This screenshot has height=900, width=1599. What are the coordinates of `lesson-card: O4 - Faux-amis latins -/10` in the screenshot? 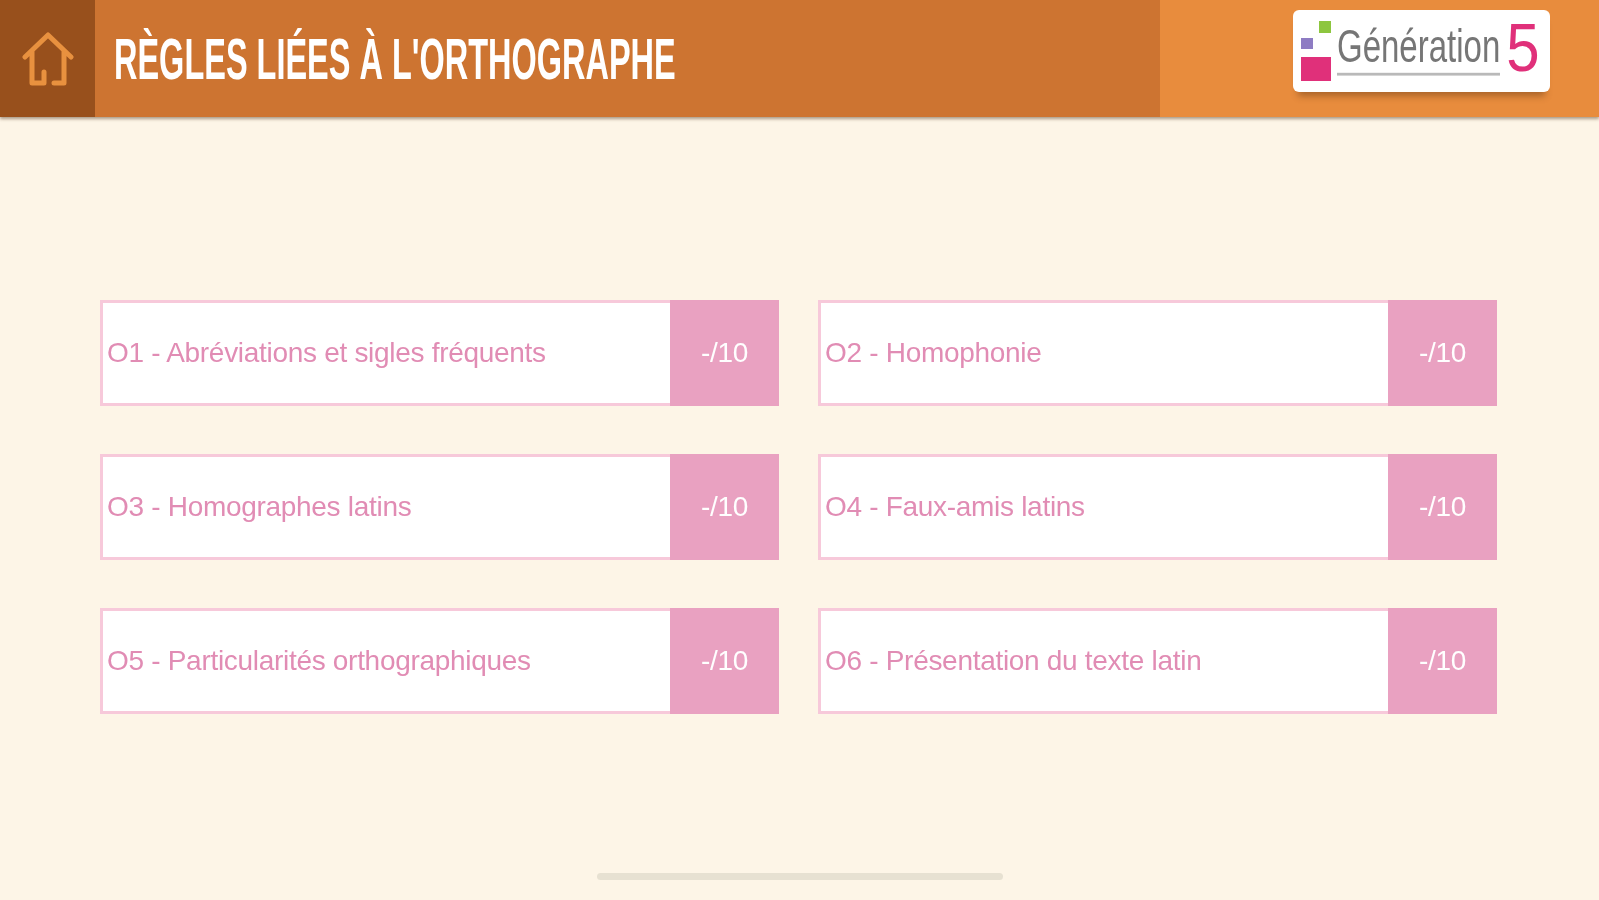 It's located at (1157, 507).